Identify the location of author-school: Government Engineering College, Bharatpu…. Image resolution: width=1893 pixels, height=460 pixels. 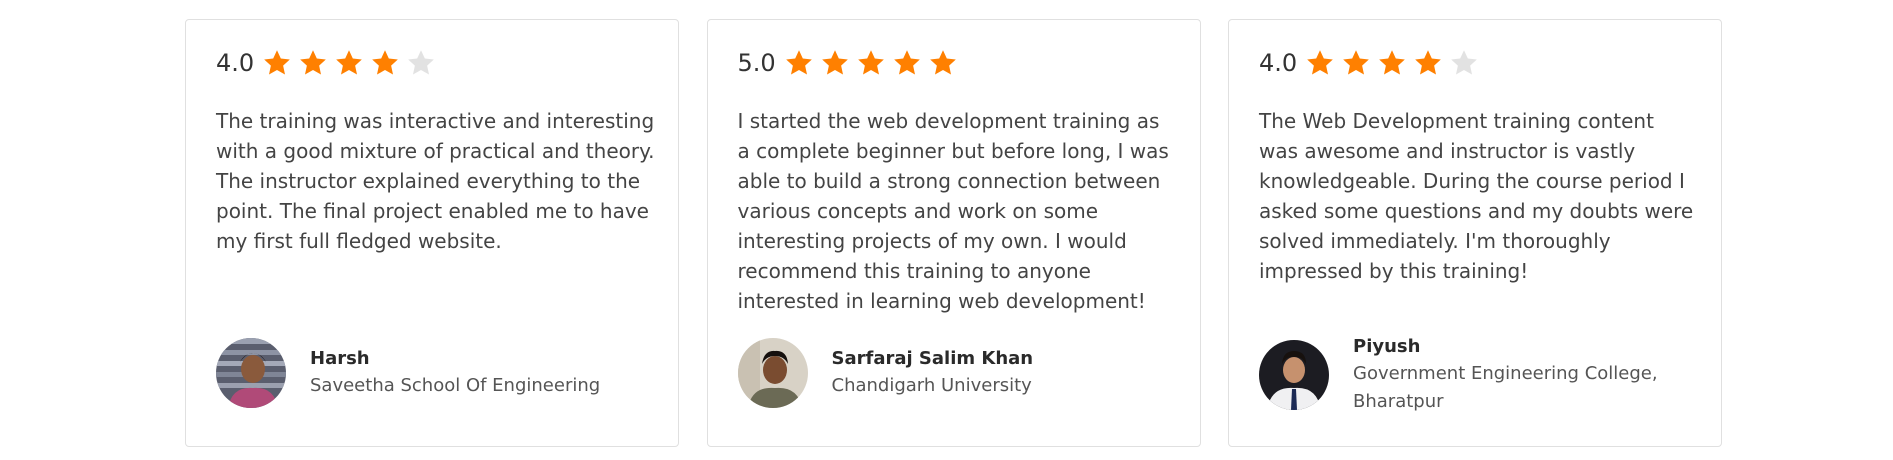
(1505, 387).